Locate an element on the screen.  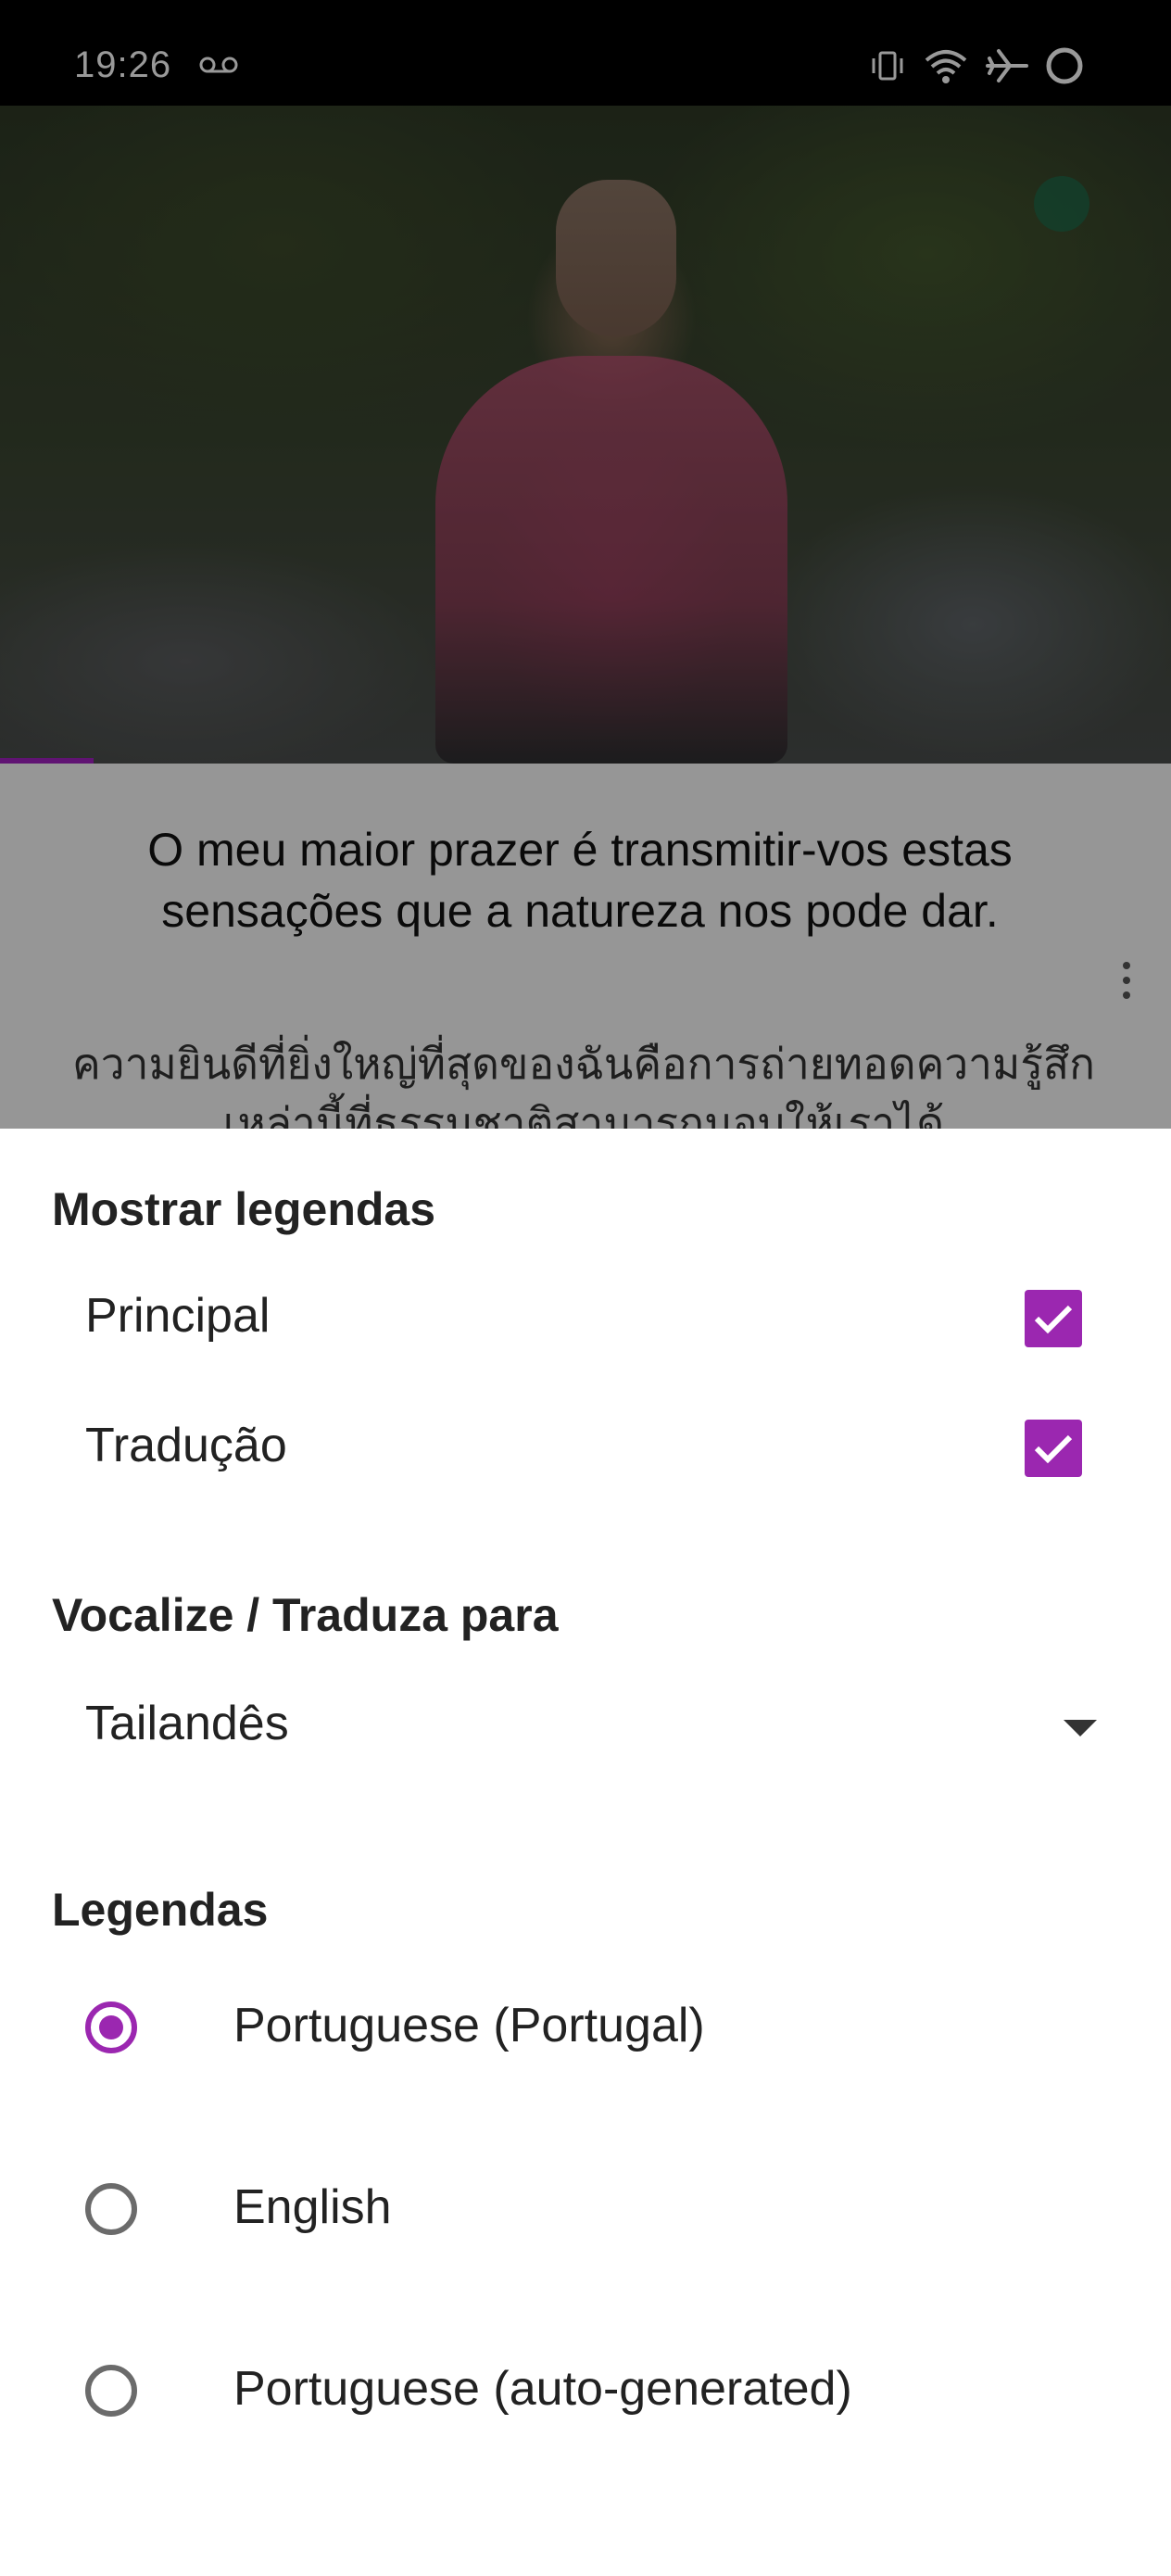
translate-title: Vocalize / Traduza para is located at coordinates (306, 1615).